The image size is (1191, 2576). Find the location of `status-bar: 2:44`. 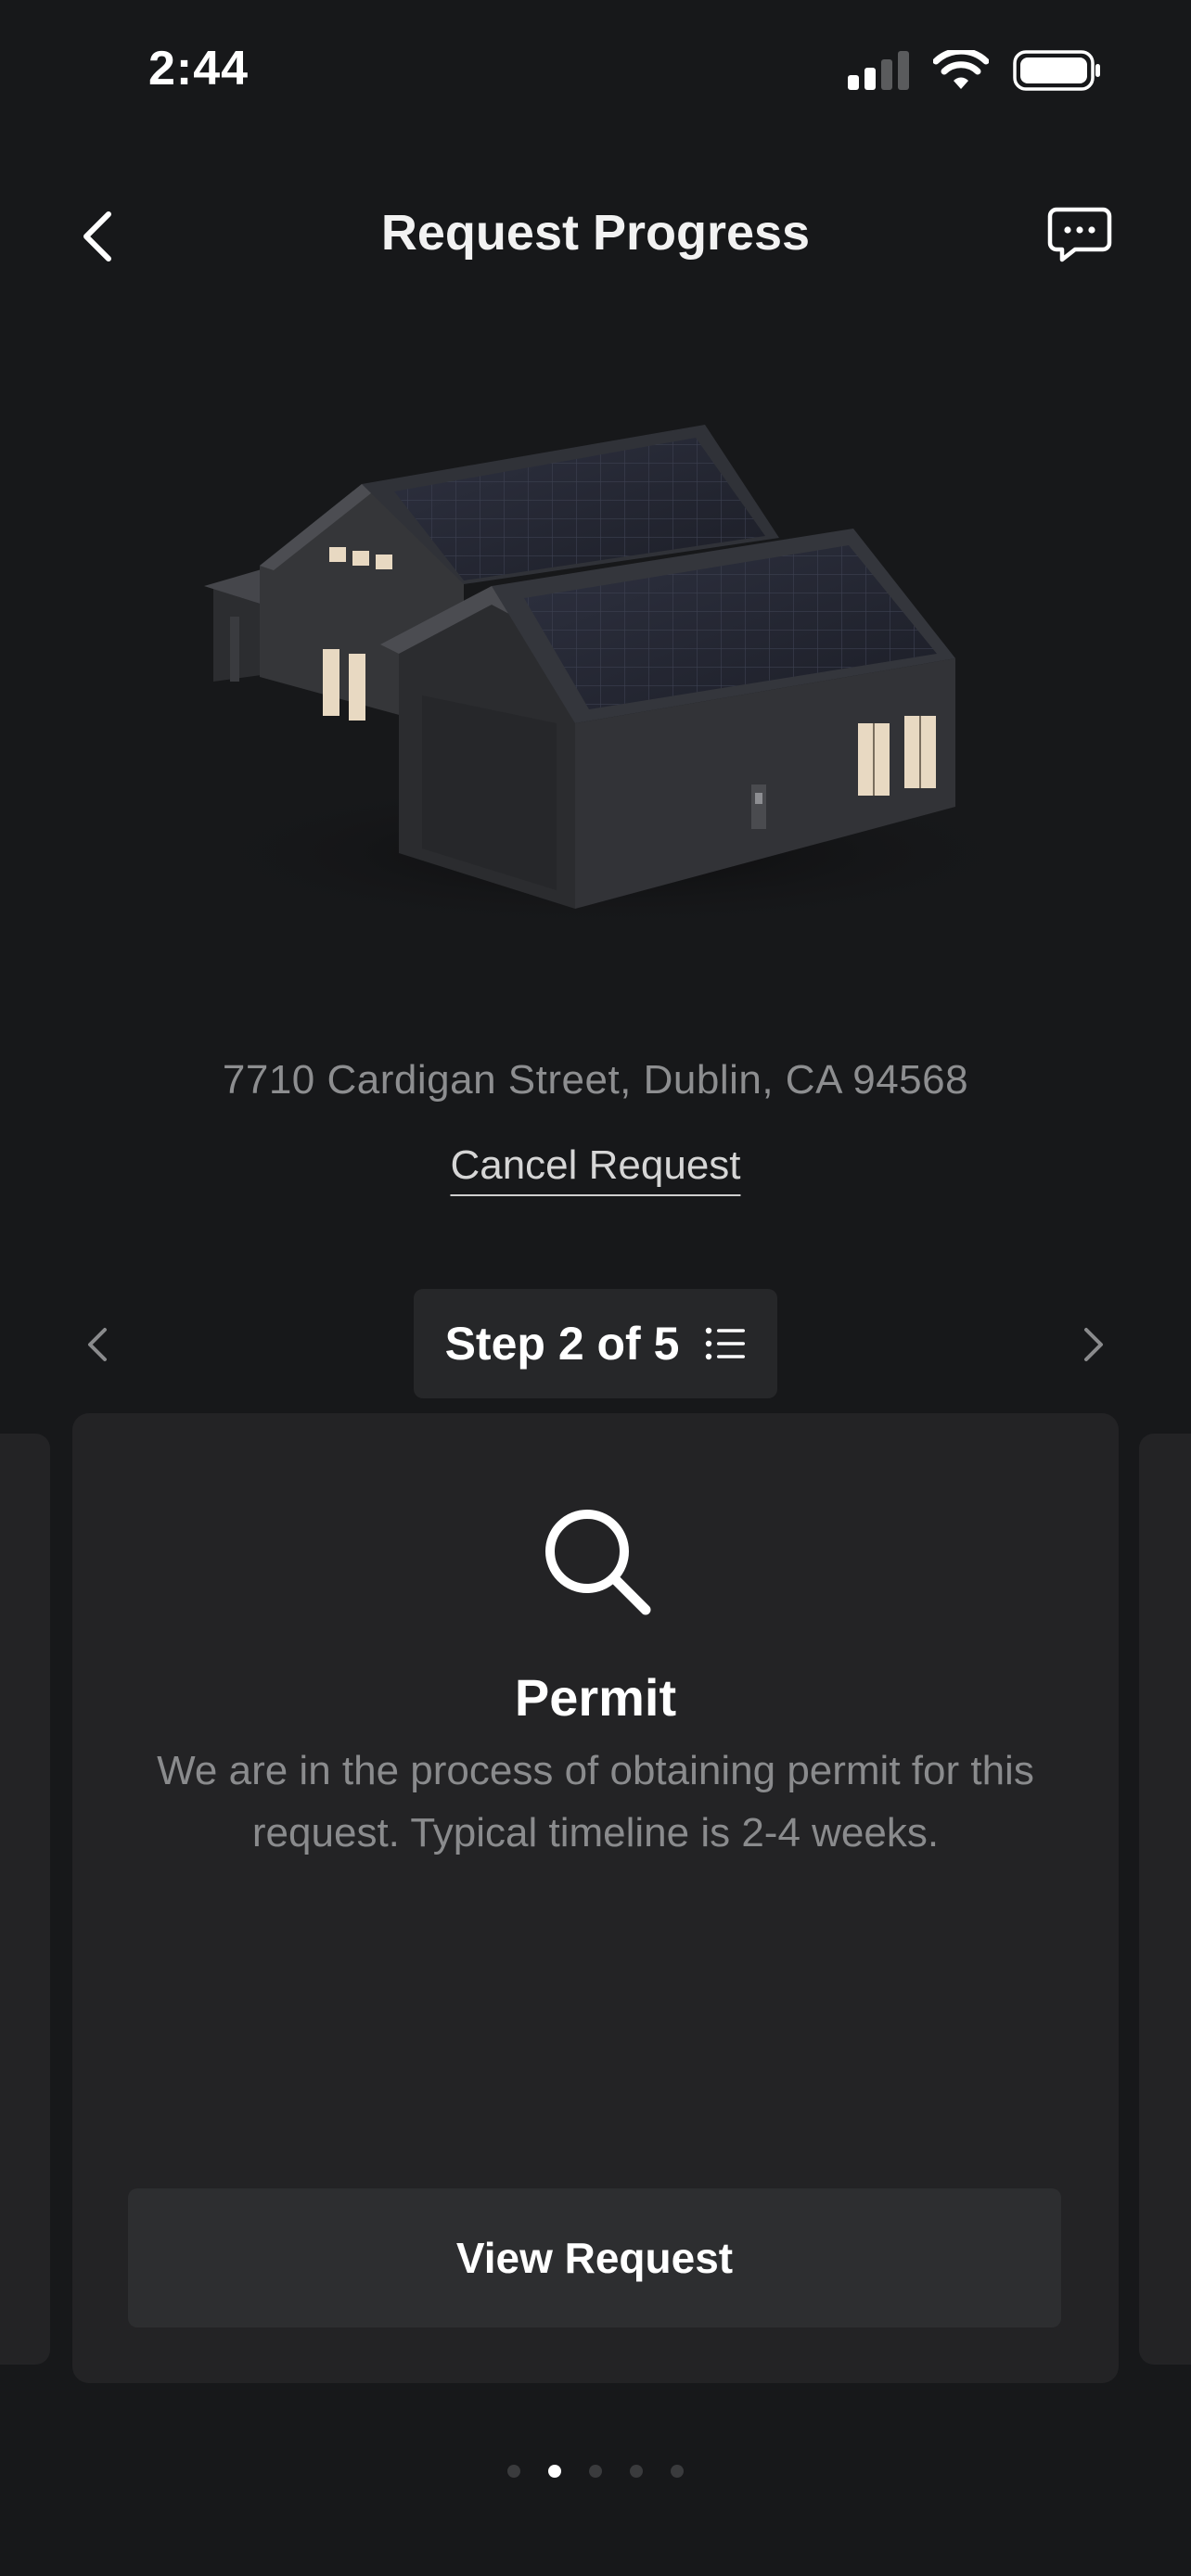

status-bar: 2:44 is located at coordinates (595, 69).